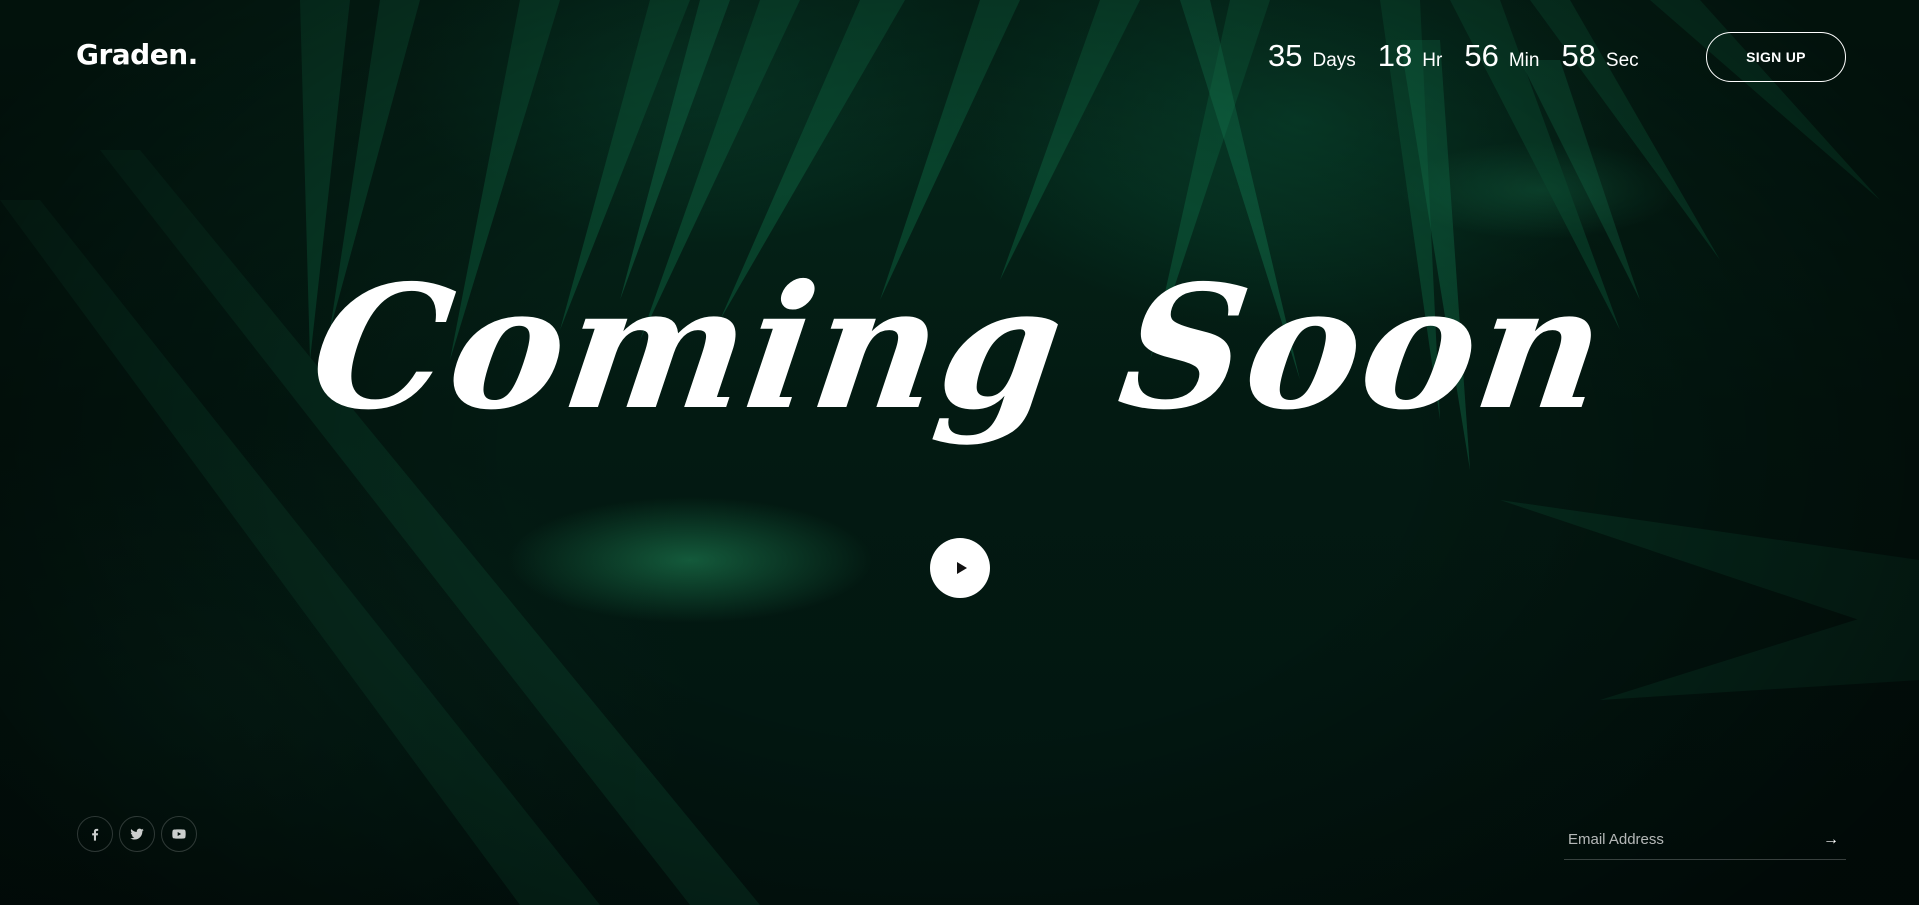  I want to click on countdown-days: 35 Days, so click(1312, 56).